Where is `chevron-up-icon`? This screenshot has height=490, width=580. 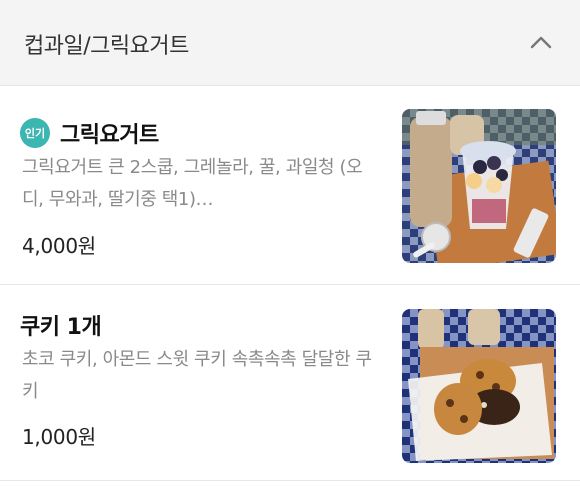
chevron-up-icon is located at coordinates (541, 43).